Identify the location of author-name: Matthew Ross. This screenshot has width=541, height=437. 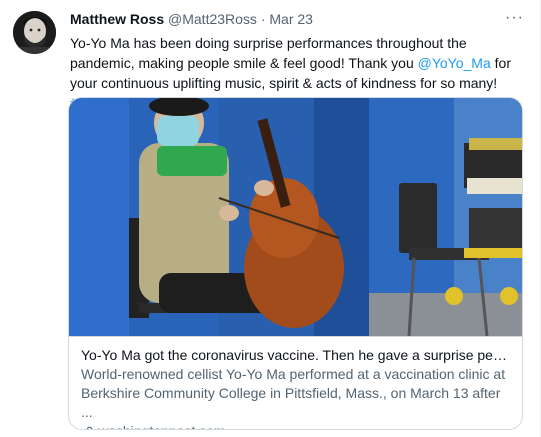
(117, 19).